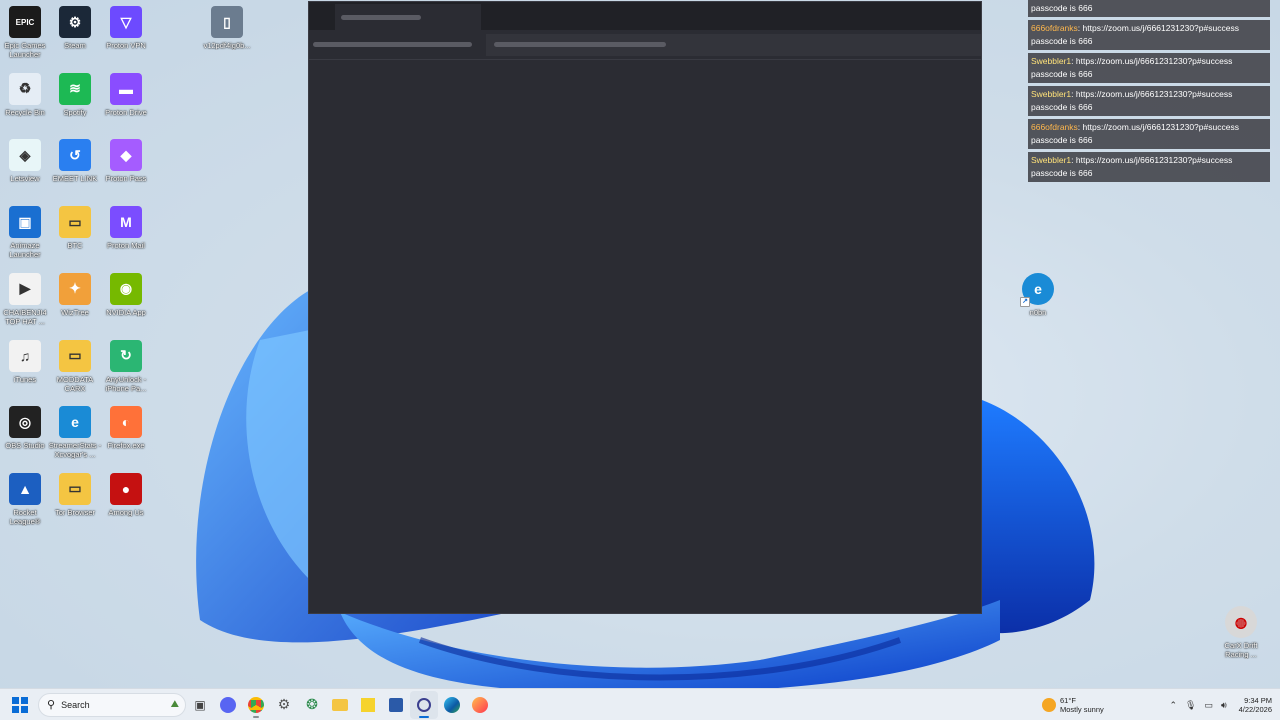  I want to click on taskbar-firefox, so click(480, 705).